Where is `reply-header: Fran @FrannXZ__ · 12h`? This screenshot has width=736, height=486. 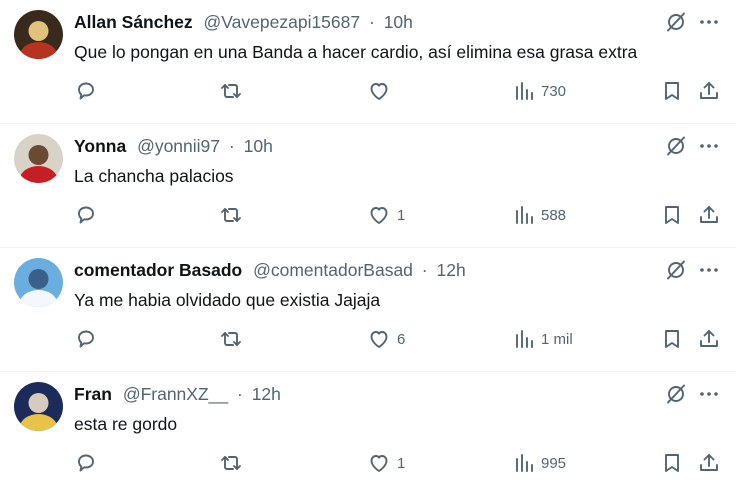
reply-header: Fran @FrannXZ__ · 12h is located at coordinates (177, 394).